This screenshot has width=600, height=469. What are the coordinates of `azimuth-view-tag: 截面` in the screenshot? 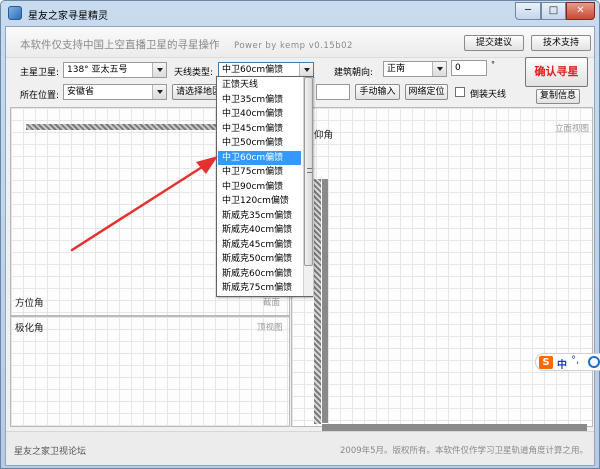 It's located at (272, 303).